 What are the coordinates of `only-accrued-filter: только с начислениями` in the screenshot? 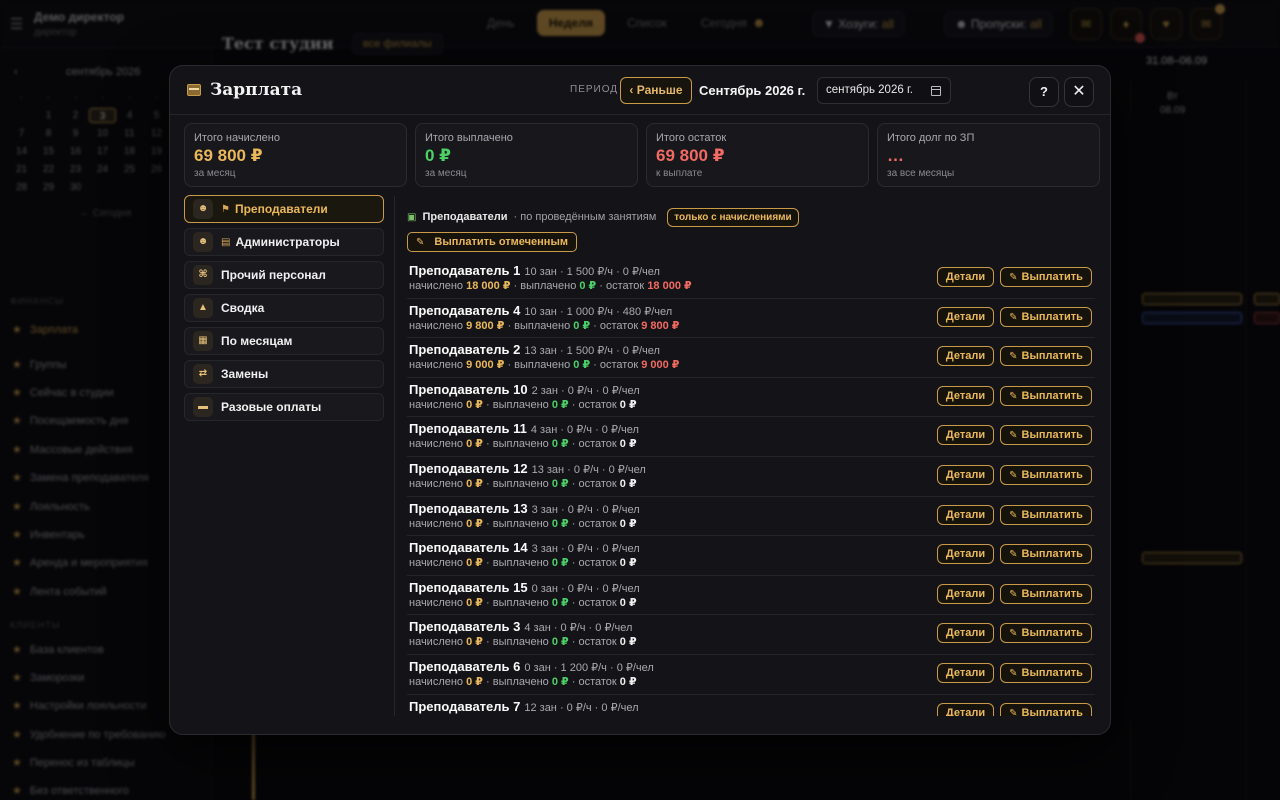 It's located at (733, 217).